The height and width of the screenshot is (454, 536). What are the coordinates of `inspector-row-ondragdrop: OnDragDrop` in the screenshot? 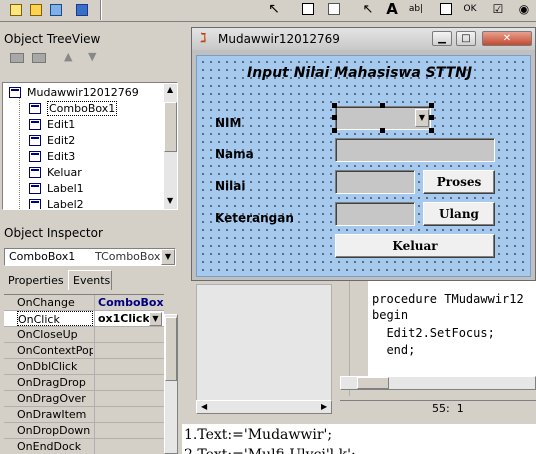 It's located at (84, 383).